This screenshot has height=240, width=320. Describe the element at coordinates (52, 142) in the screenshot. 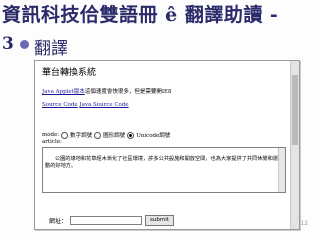

I see `article-label: article:` at that location.